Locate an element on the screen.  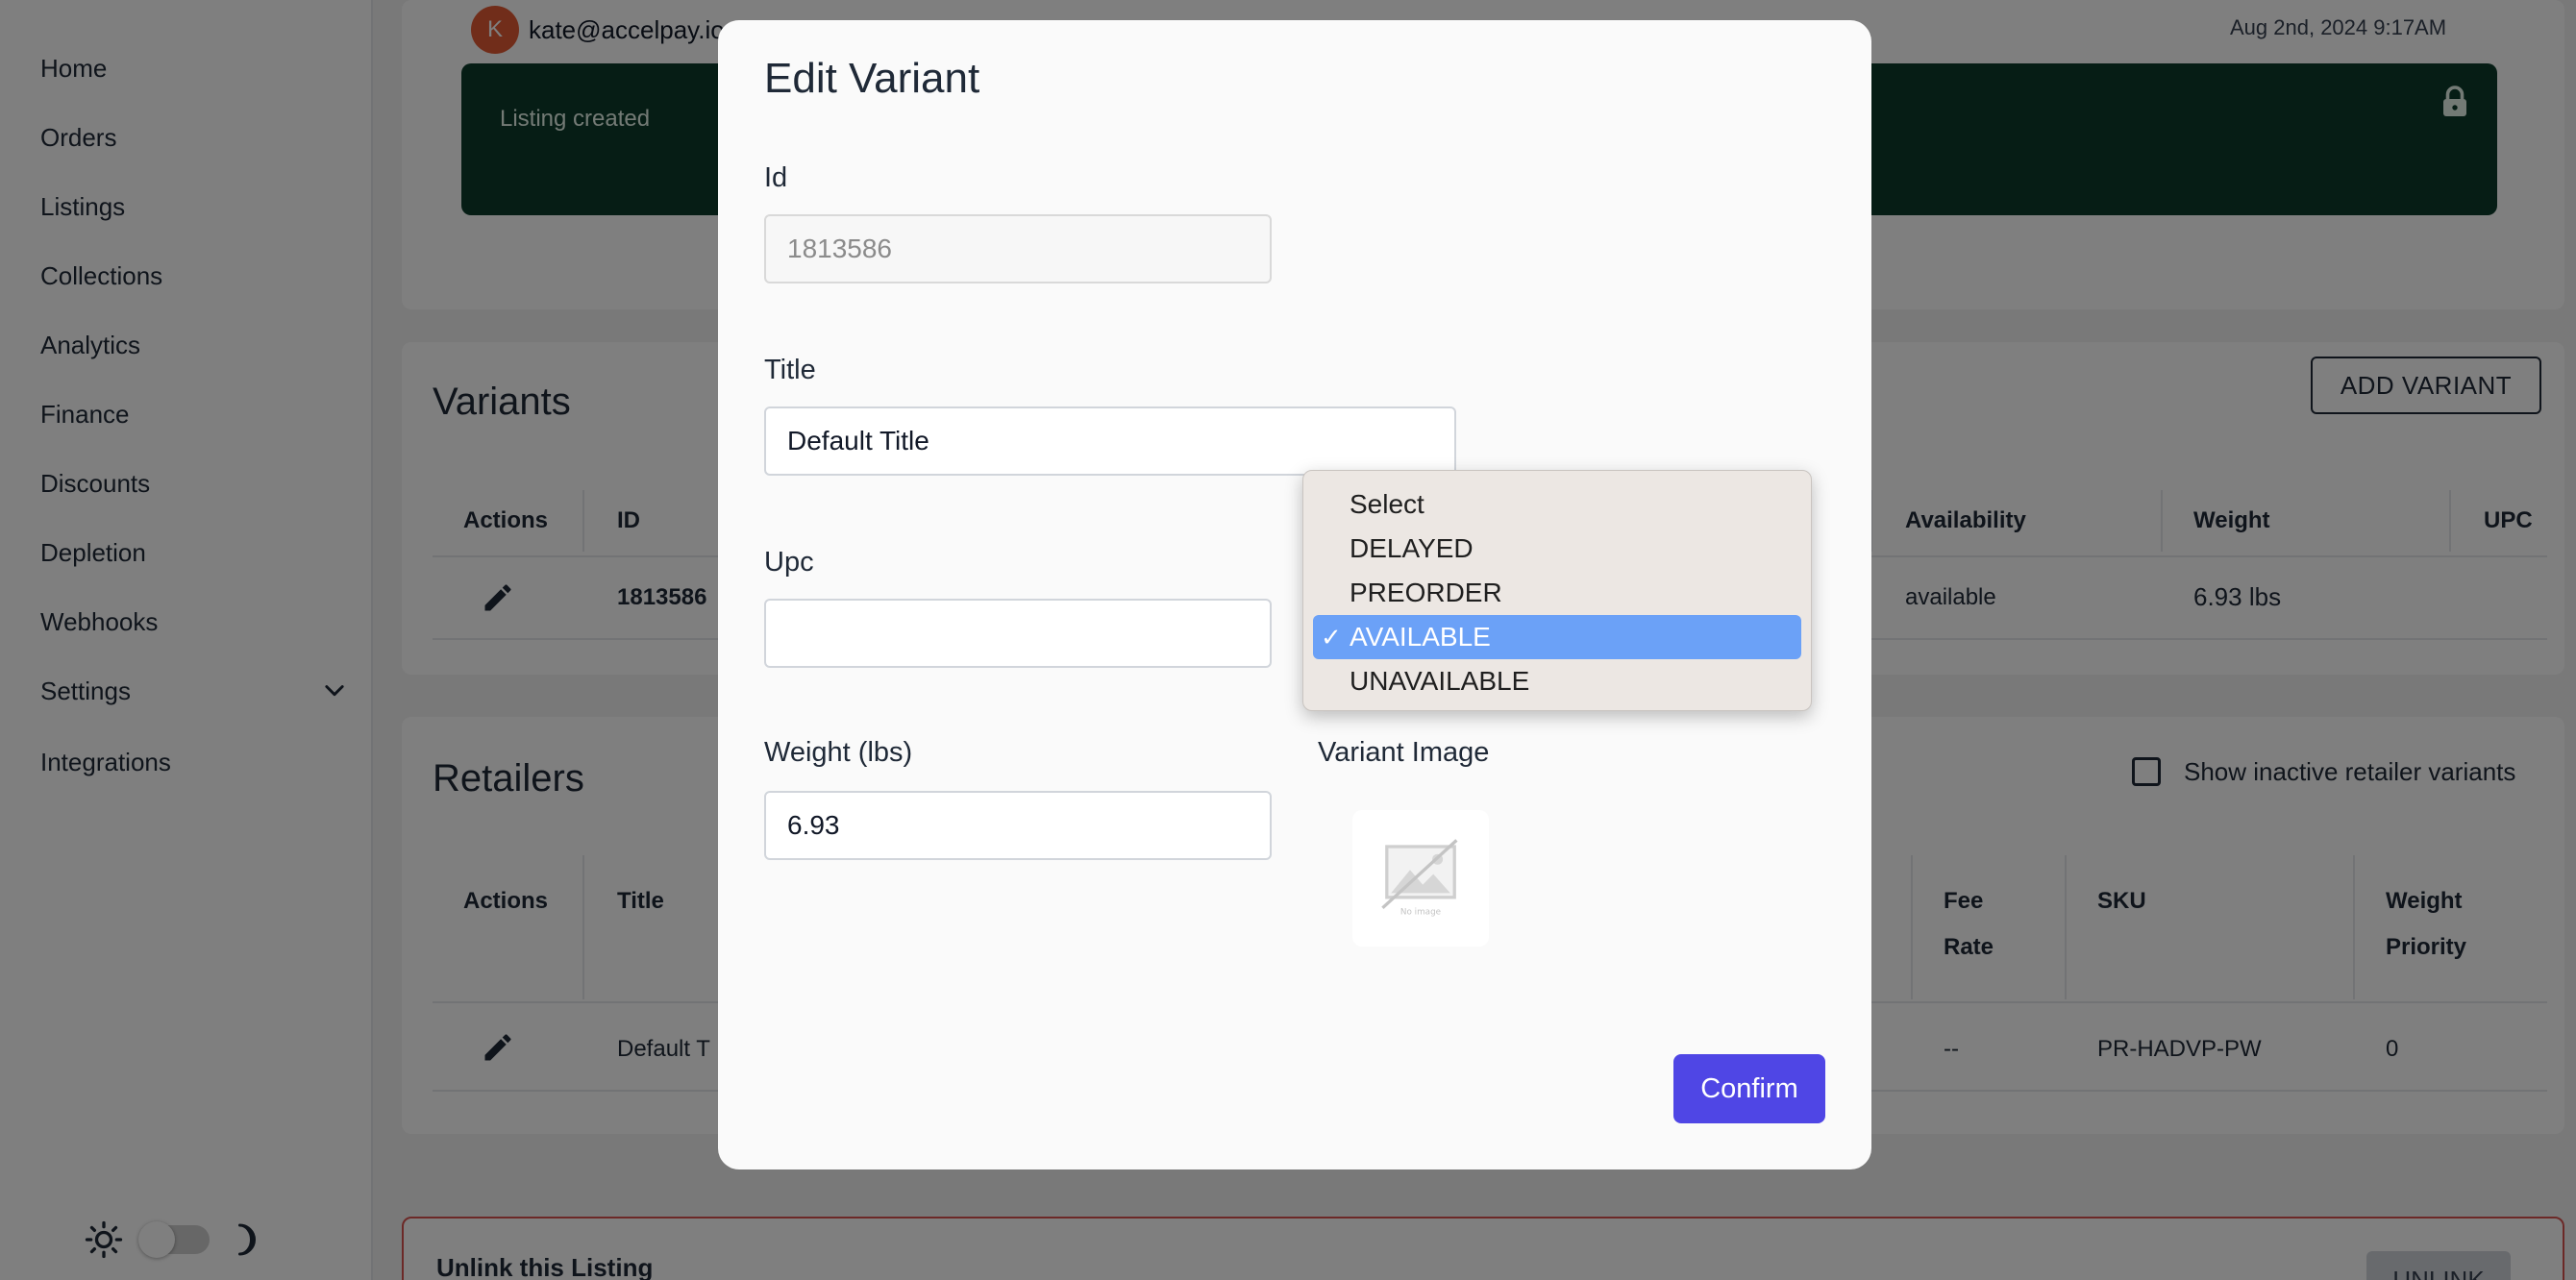
no-image-icon: No image is located at coordinates (1419, 878).